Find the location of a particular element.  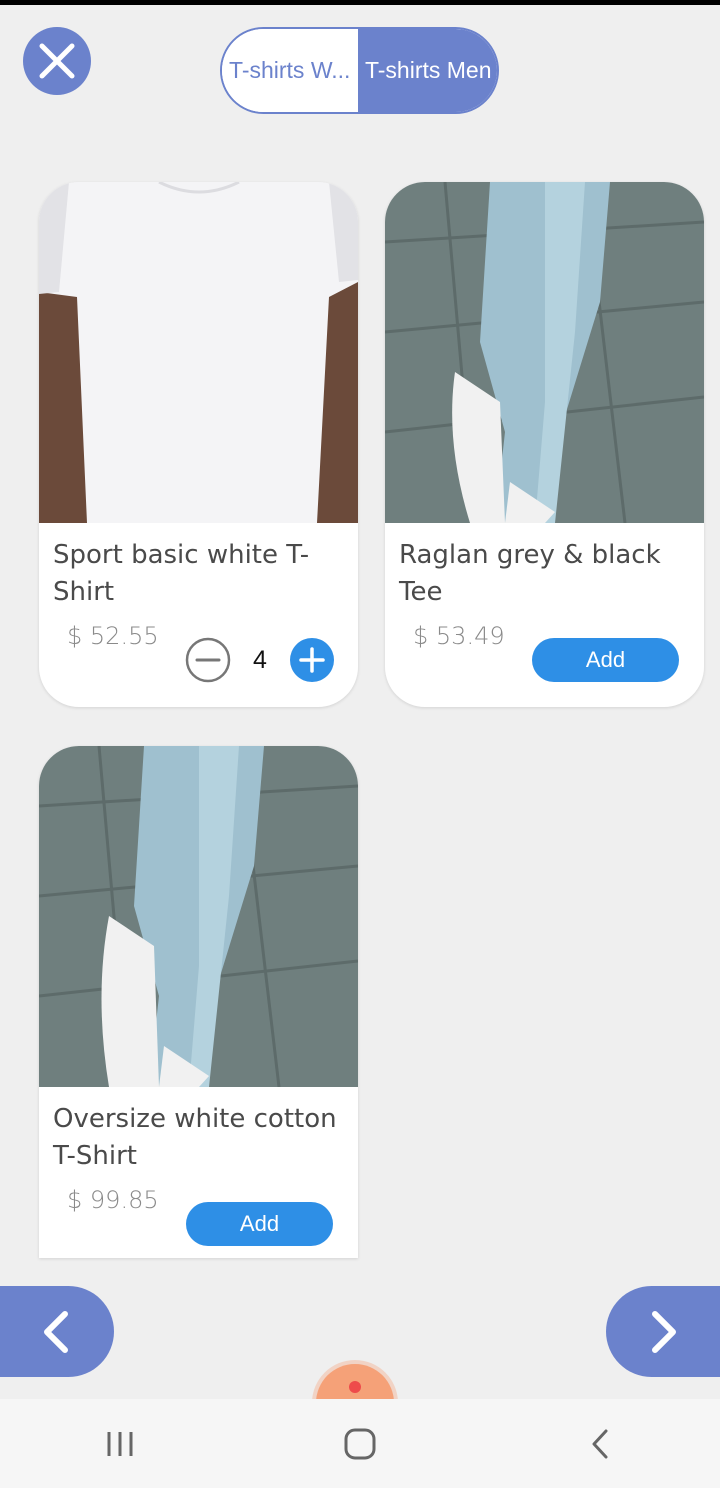

home-button is located at coordinates (360, 1444).